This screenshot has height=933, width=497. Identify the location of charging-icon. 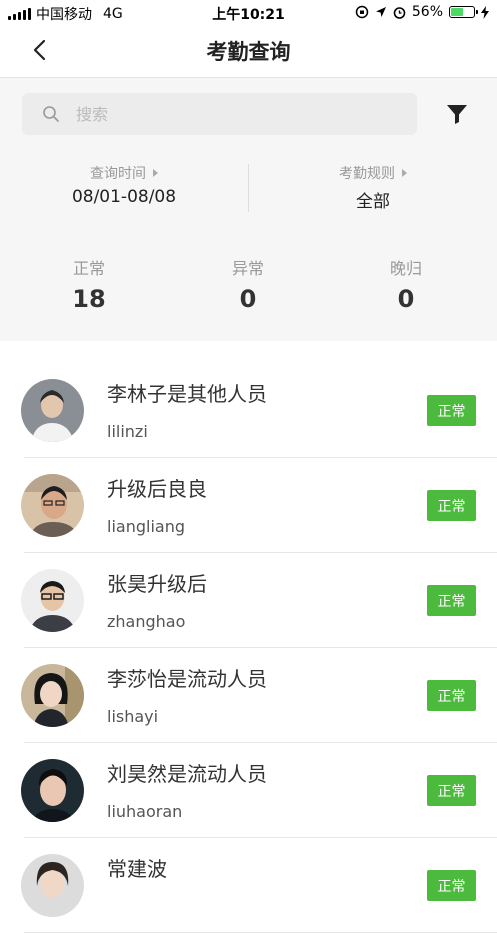
(485, 12).